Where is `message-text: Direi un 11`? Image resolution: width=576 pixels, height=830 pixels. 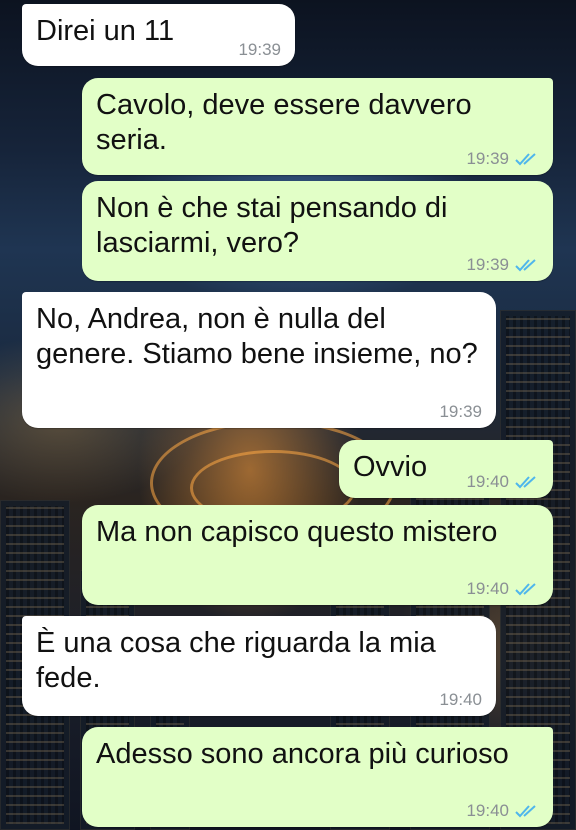
message-text: Direi un 11 is located at coordinates (105, 31).